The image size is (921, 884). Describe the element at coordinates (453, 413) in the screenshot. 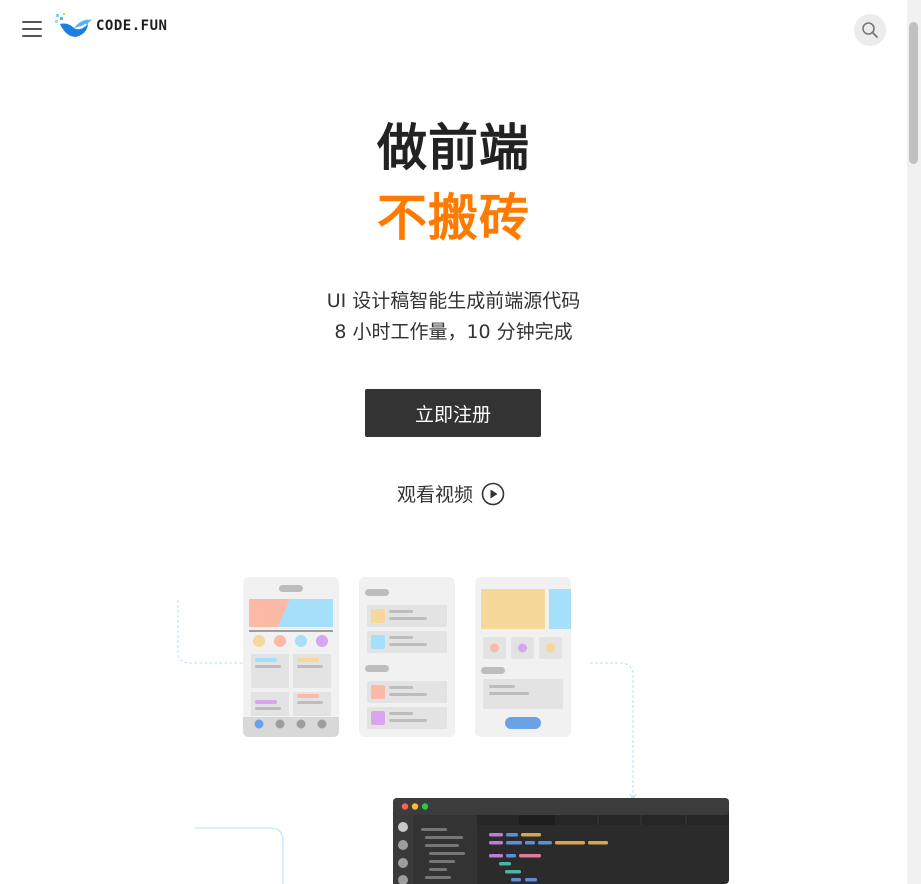

I see `register-button: 立即注册` at that location.